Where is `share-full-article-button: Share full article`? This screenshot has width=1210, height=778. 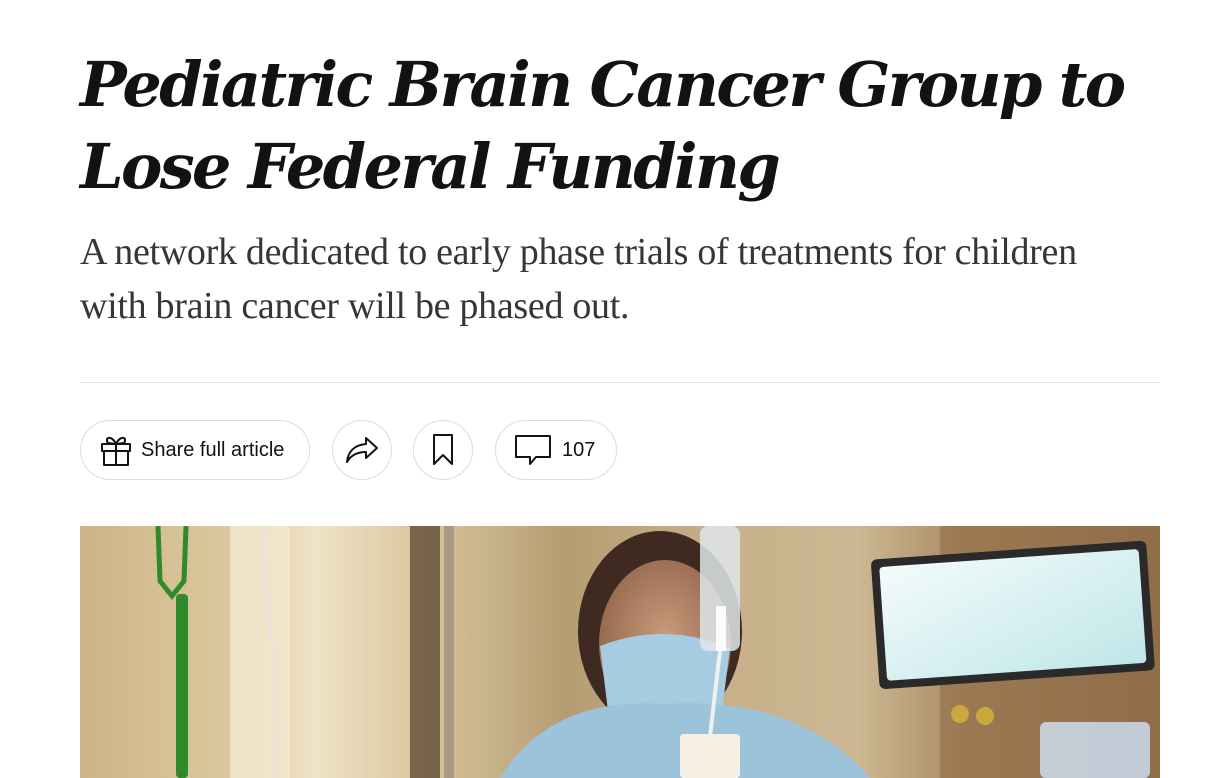
share-full-article-button: Share full article is located at coordinates (195, 450).